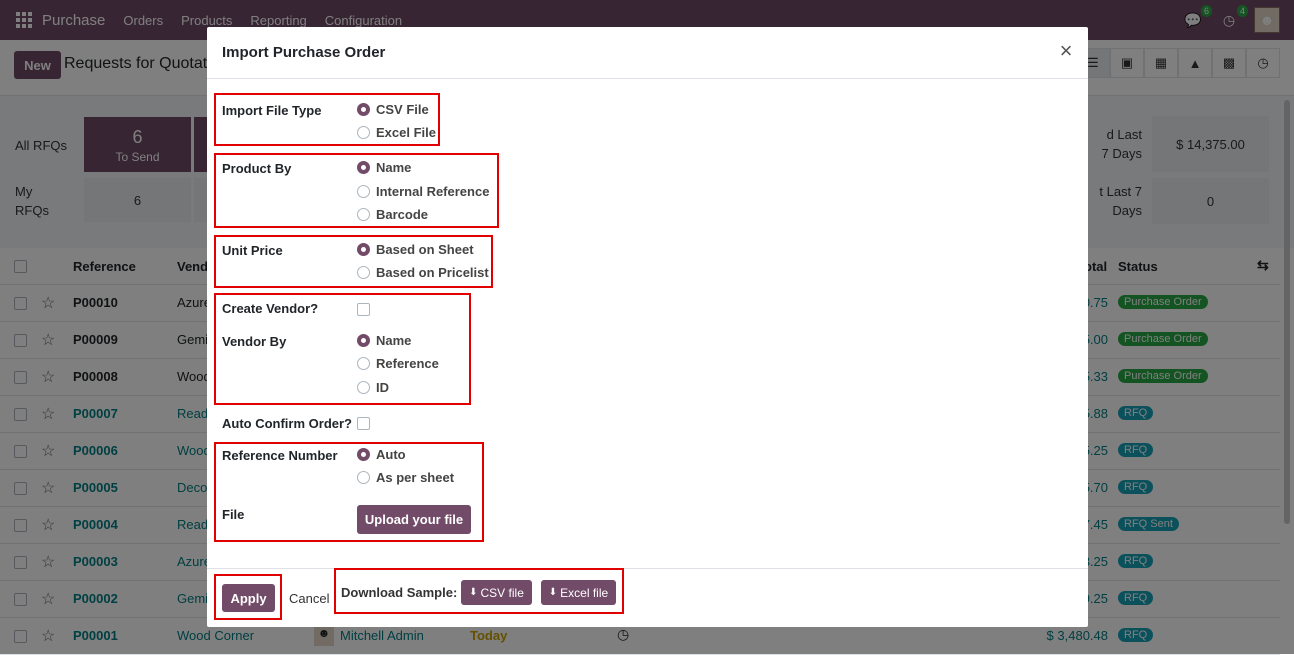 The image size is (1294, 655). I want to click on cancel-button: Cancel, so click(309, 598).